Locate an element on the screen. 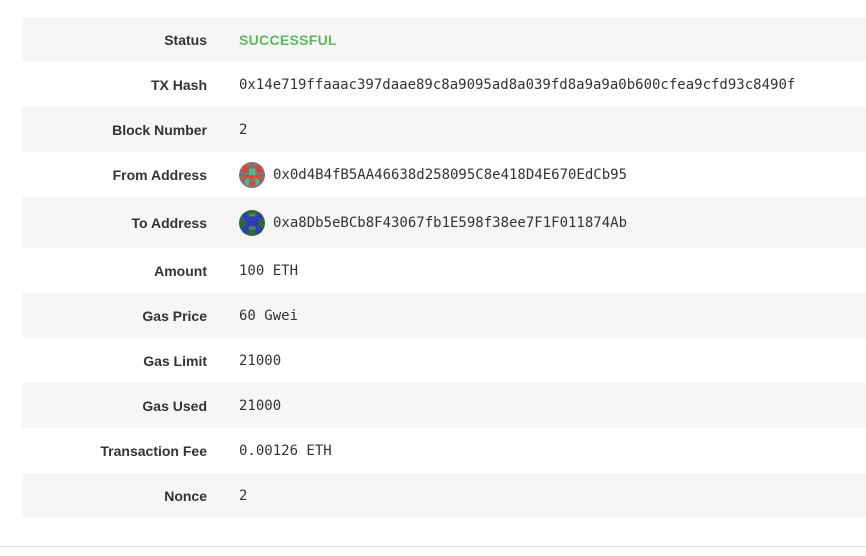 Image resolution: width=866 pixels, height=556 pixels. to-address-label: To Address is located at coordinates (169, 222).